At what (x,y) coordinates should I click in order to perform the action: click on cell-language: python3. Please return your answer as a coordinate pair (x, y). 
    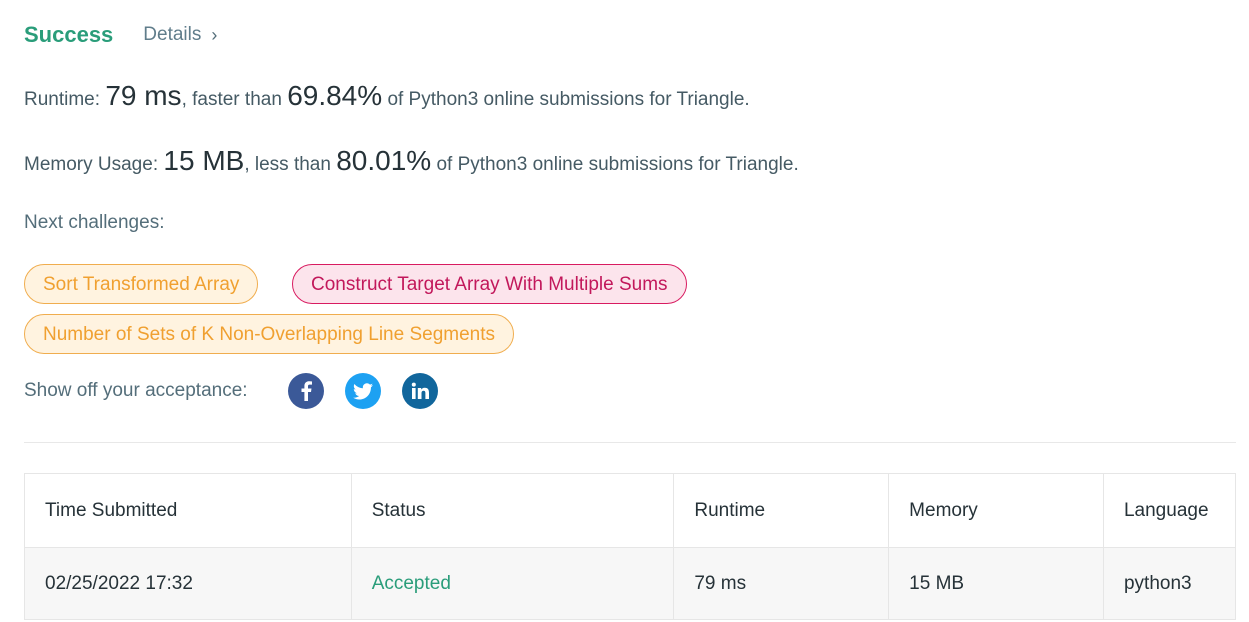
    Looking at the image, I should click on (1169, 583).